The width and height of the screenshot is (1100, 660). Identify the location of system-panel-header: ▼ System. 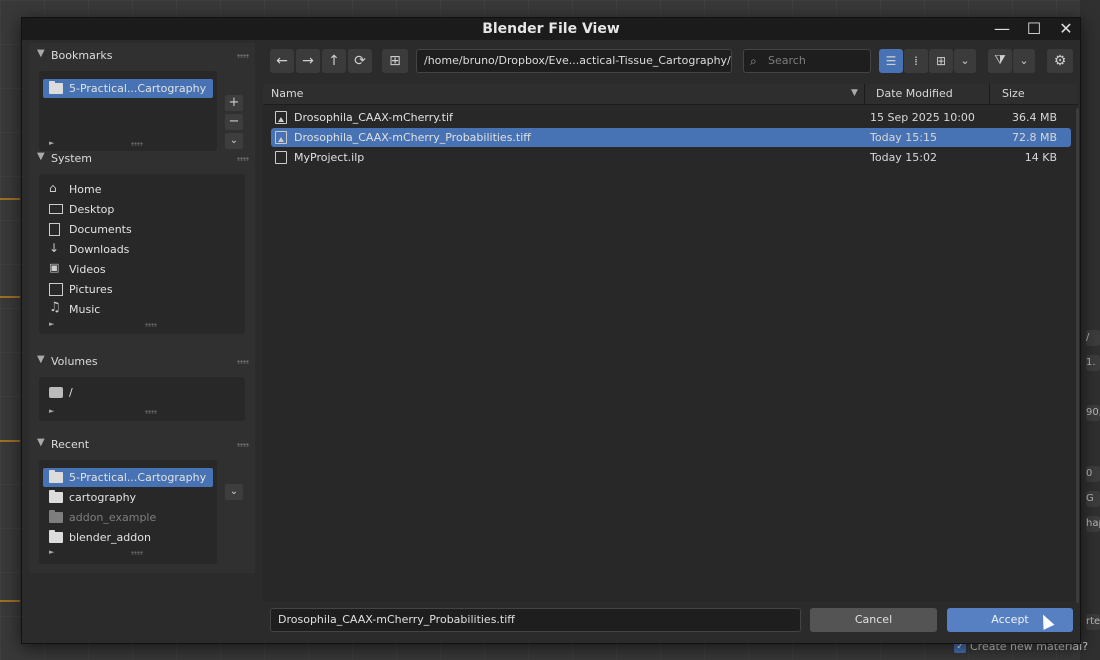
(142, 159).